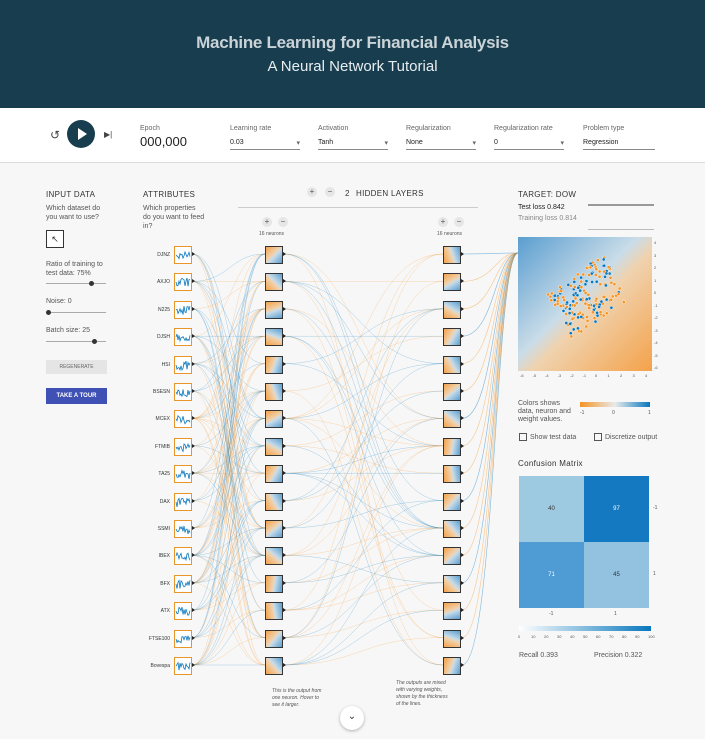 The height and width of the screenshot is (739, 705). What do you see at coordinates (265, 144) in the screenshot?
I see `learning-rate-select: 0.03 ▾` at bounding box center [265, 144].